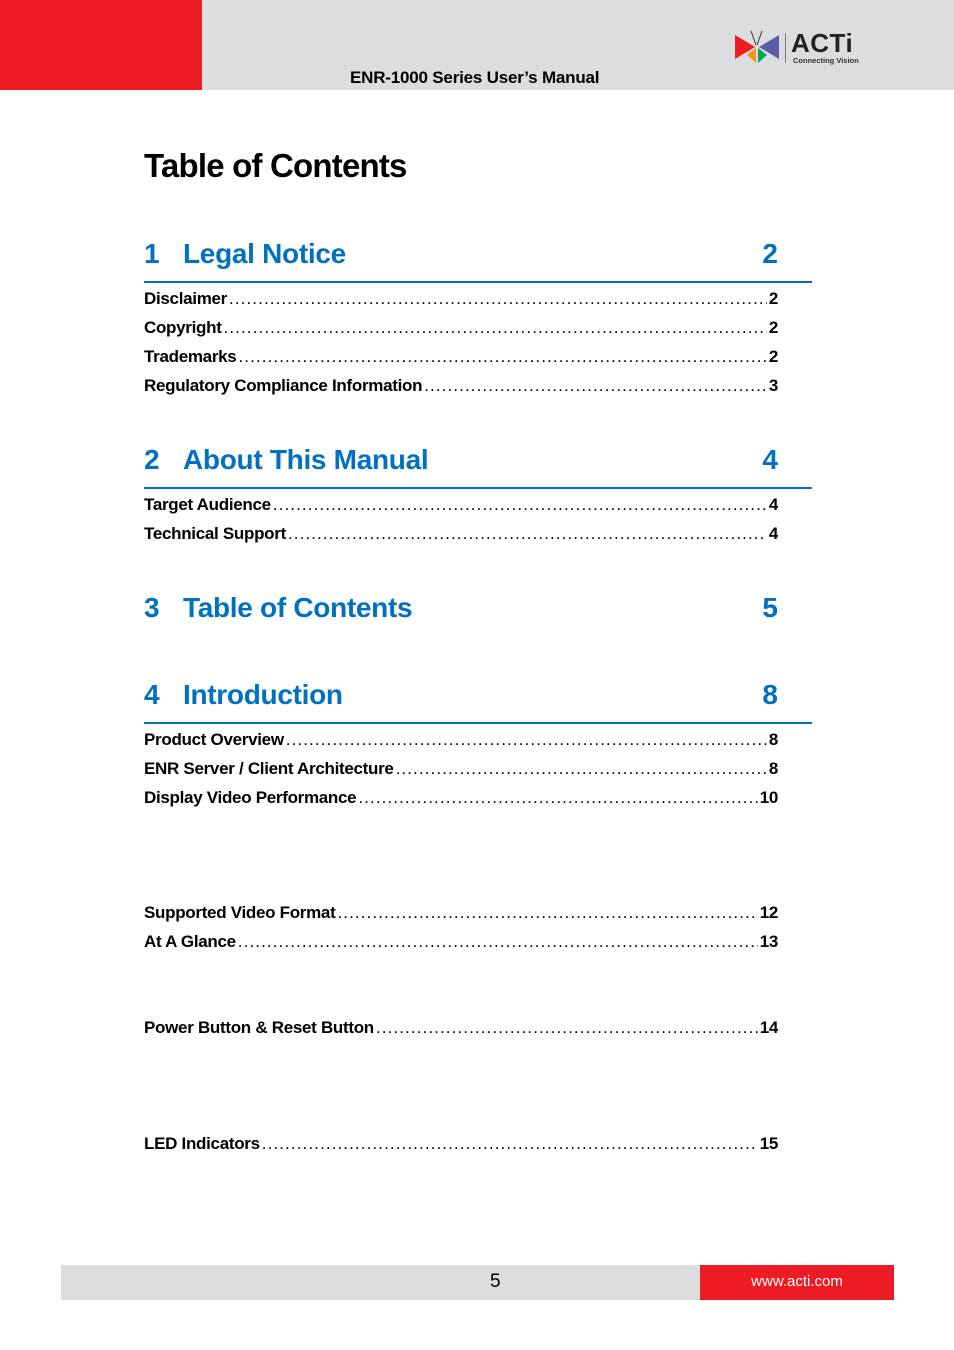 This screenshot has width=954, height=1350. What do you see at coordinates (259, 1027) in the screenshot?
I see `entry-label: Power Button & Reset Button` at bounding box center [259, 1027].